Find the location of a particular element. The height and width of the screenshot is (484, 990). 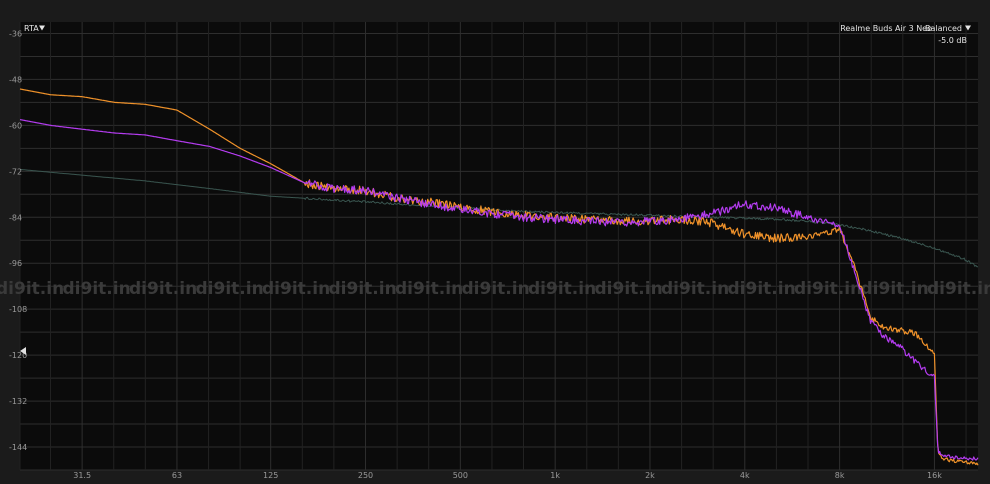

y-tick-label: -108 is located at coordinates (18, 309).